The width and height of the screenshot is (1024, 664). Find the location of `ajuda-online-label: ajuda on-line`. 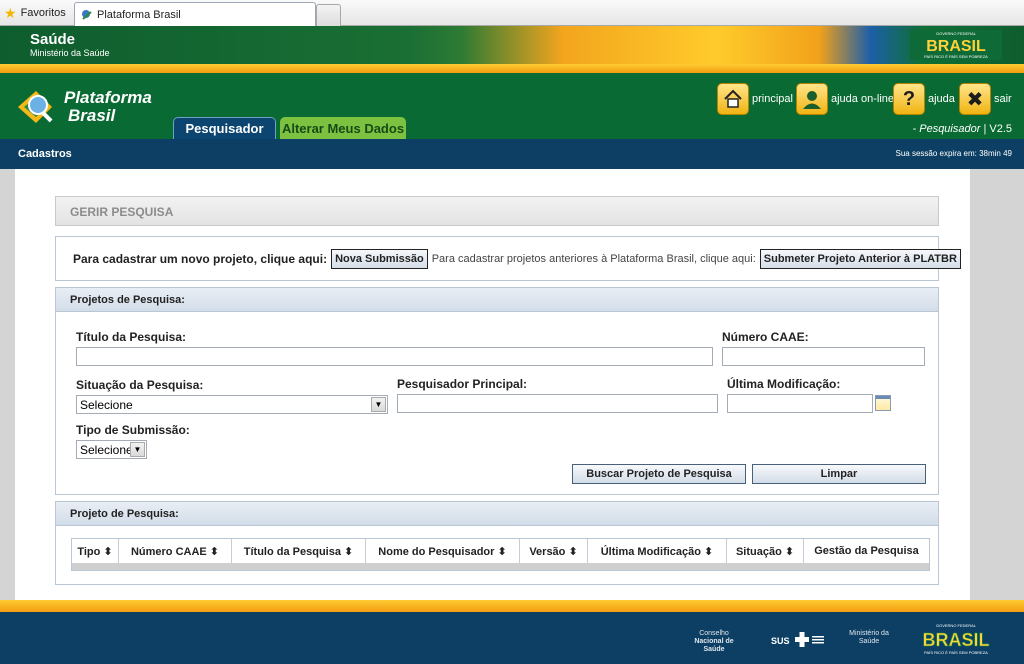

ajuda-online-label: ajuda on-line is located at coordinates (862, 99).